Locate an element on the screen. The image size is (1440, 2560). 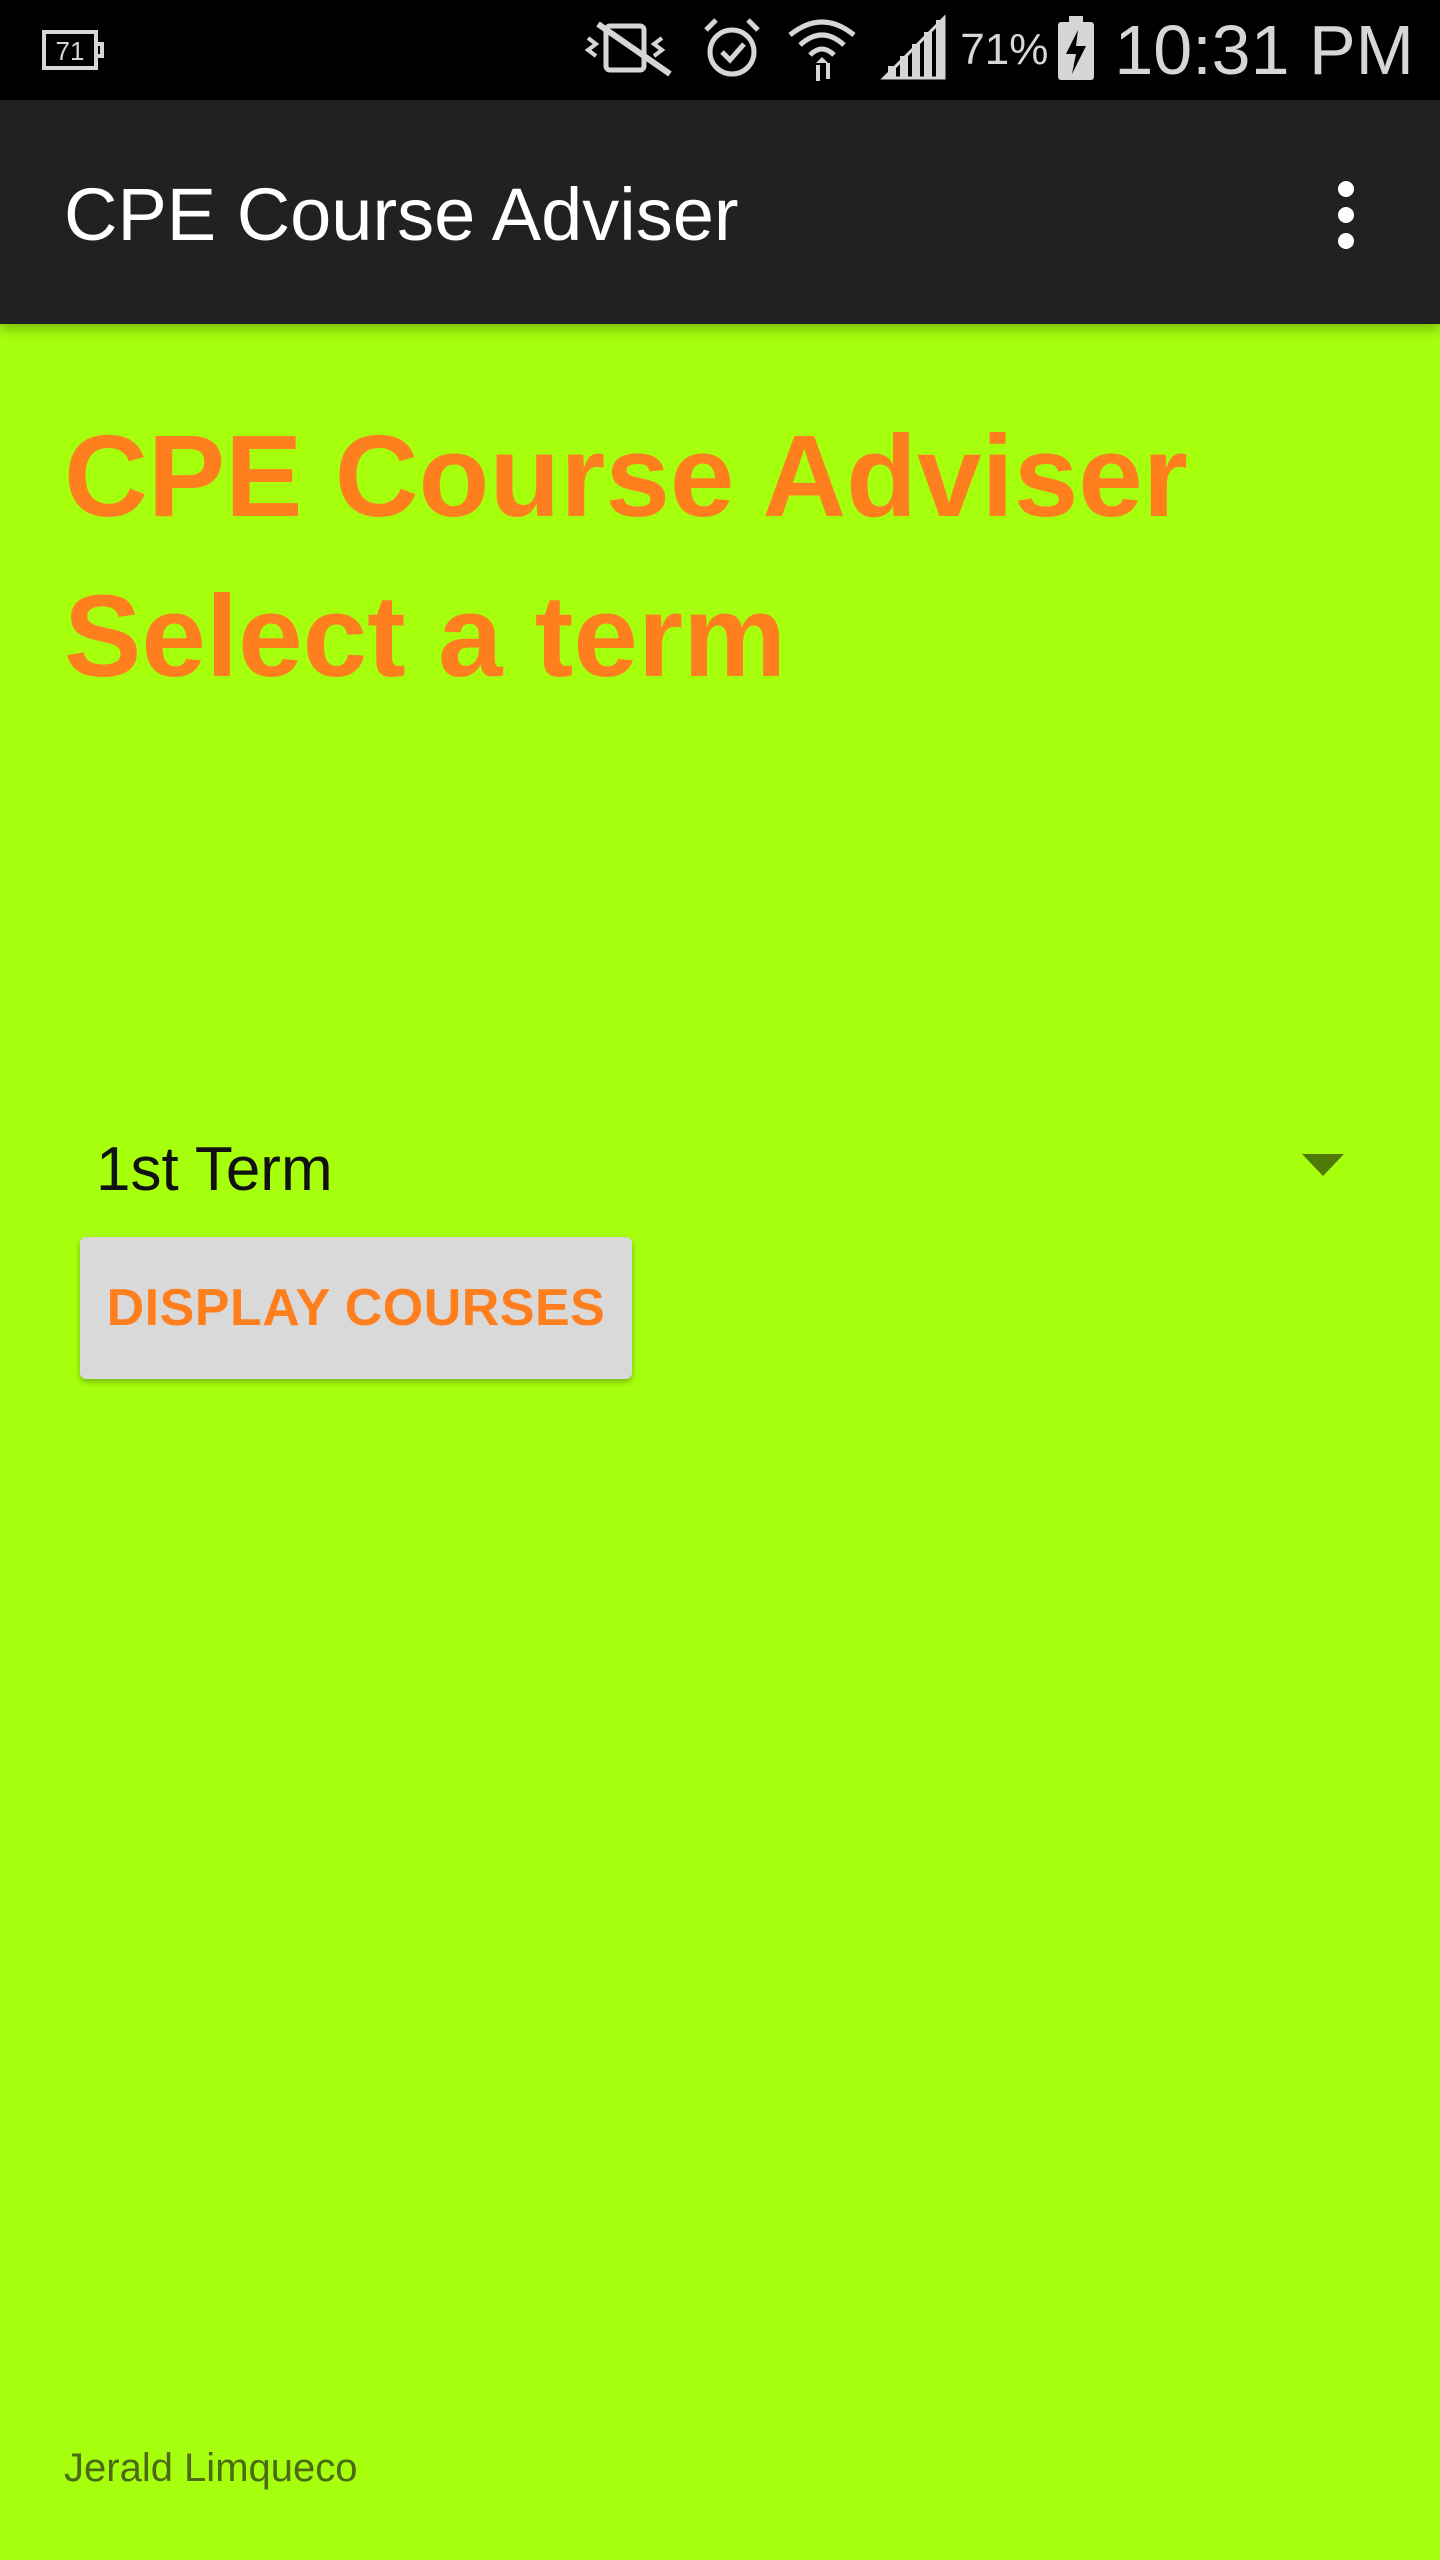
author-credit: Jerald Limqueco is located at coordinates (211, 2468).